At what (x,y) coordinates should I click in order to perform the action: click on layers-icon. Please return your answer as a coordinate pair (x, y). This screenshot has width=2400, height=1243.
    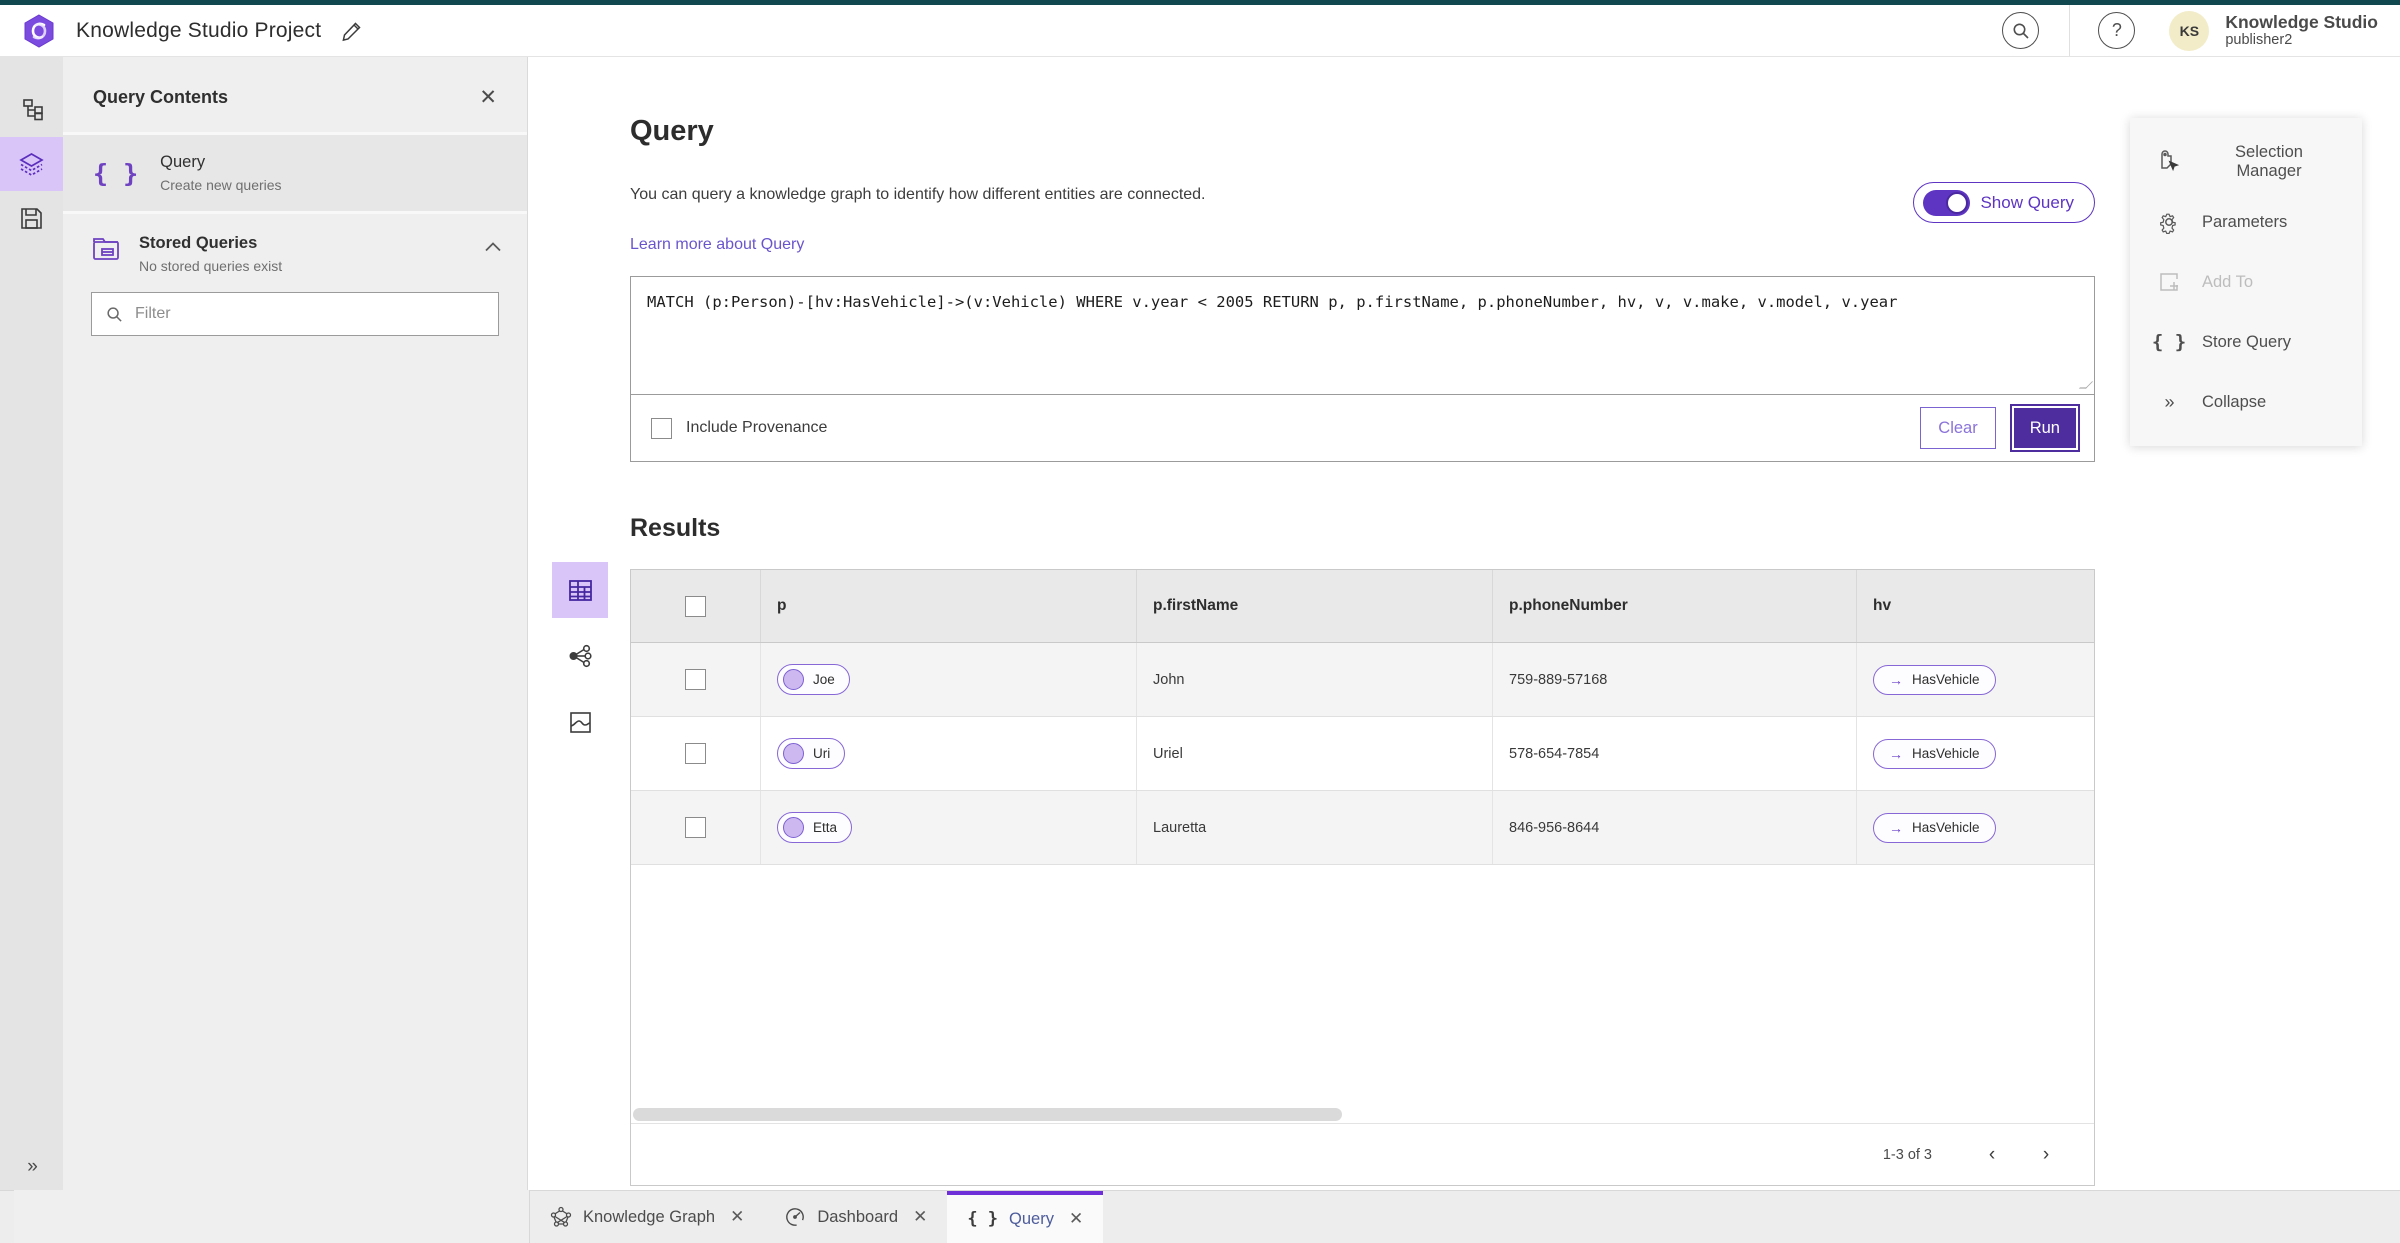
    Looking at the image, I should click on (31, 164).